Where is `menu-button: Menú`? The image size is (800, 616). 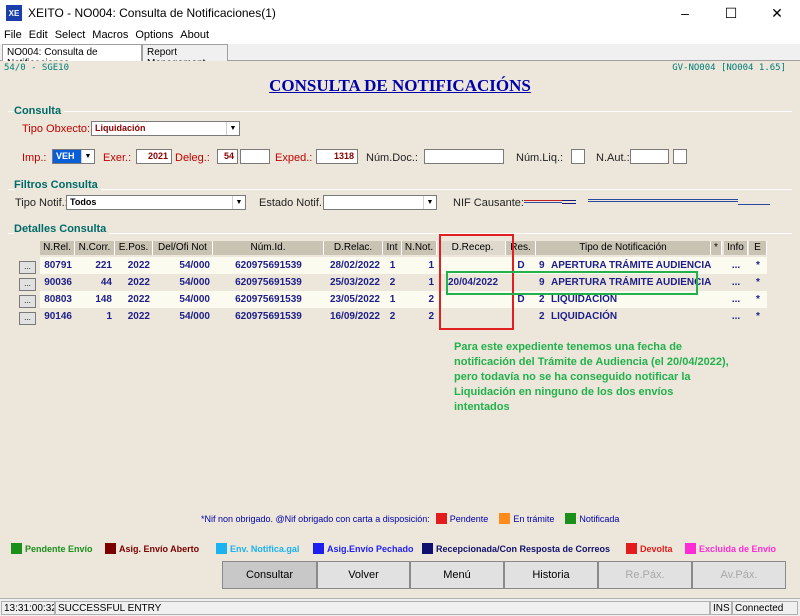
menu-button: Menú is located at coordinates (457, 575).